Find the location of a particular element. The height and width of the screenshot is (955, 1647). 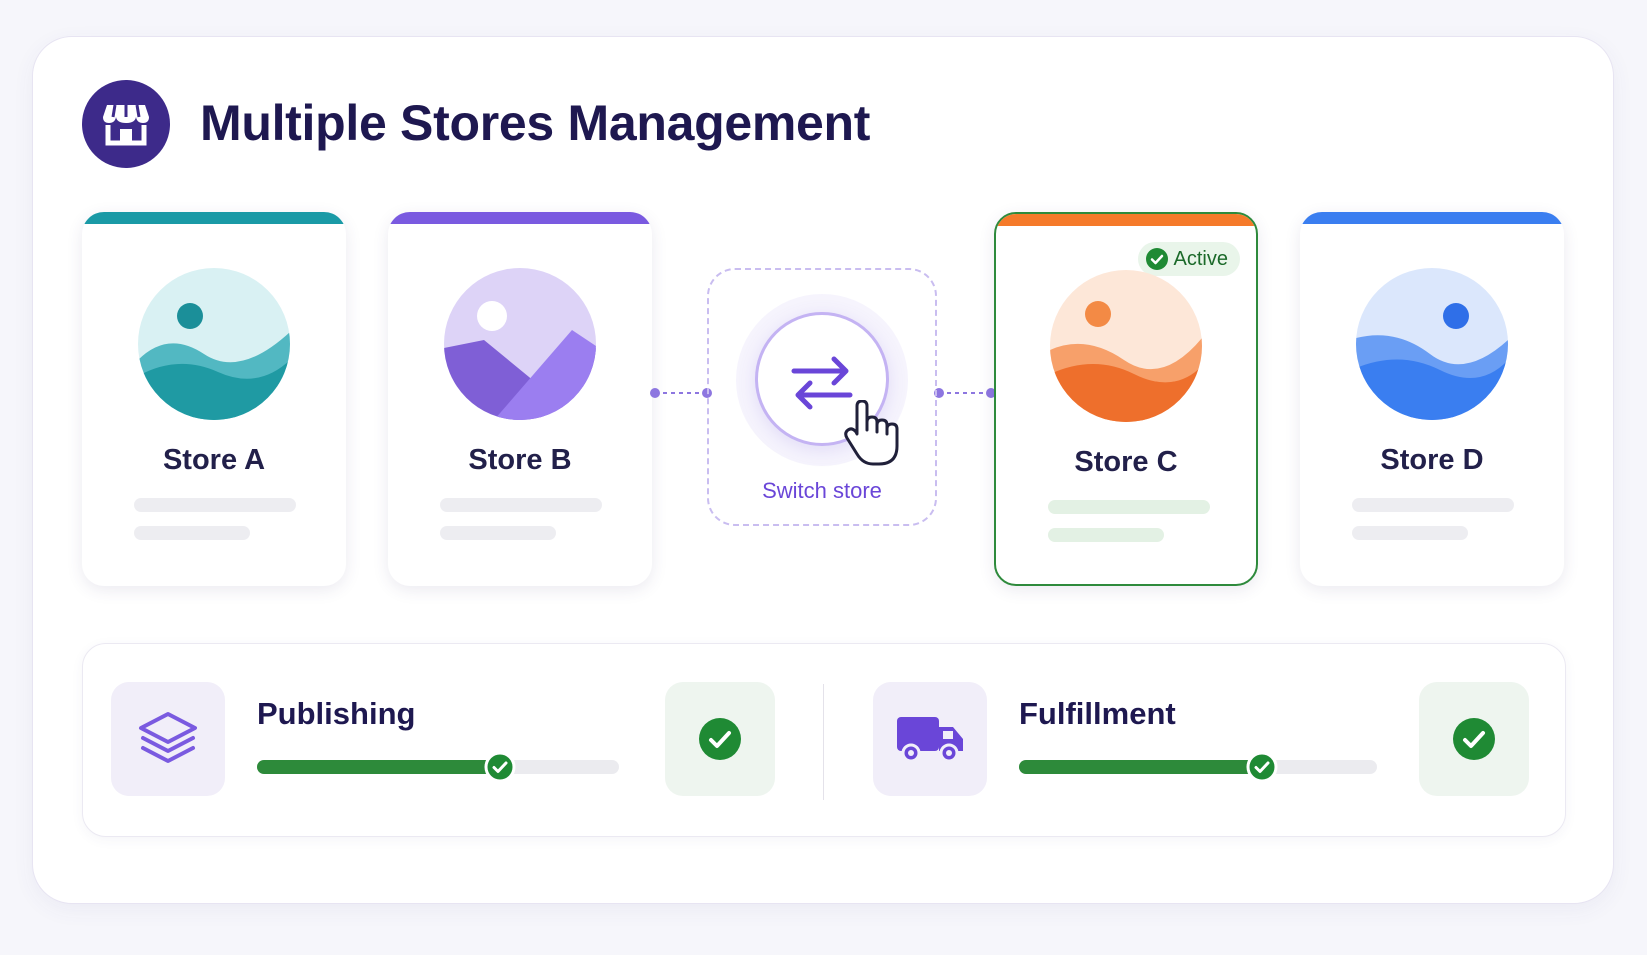

store-card-b: Store B is located at coordinates (520, 399).